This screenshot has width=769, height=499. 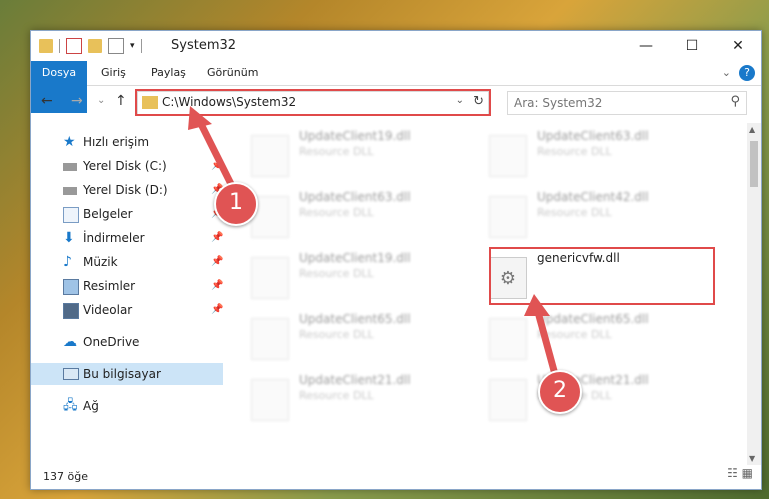 I want to click on maximize-button: ☐, so click(x=692, y=46).